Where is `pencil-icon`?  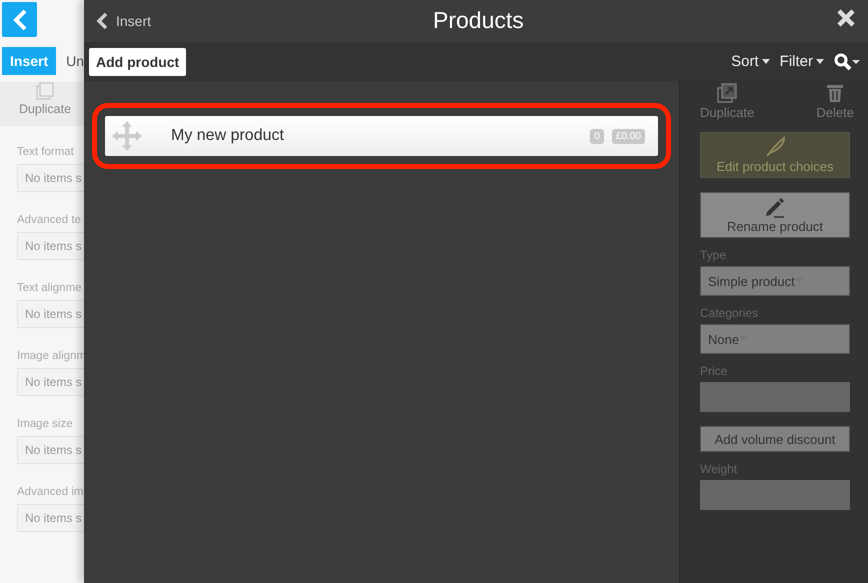 pencil-icon is located at coordinates (775, 207).